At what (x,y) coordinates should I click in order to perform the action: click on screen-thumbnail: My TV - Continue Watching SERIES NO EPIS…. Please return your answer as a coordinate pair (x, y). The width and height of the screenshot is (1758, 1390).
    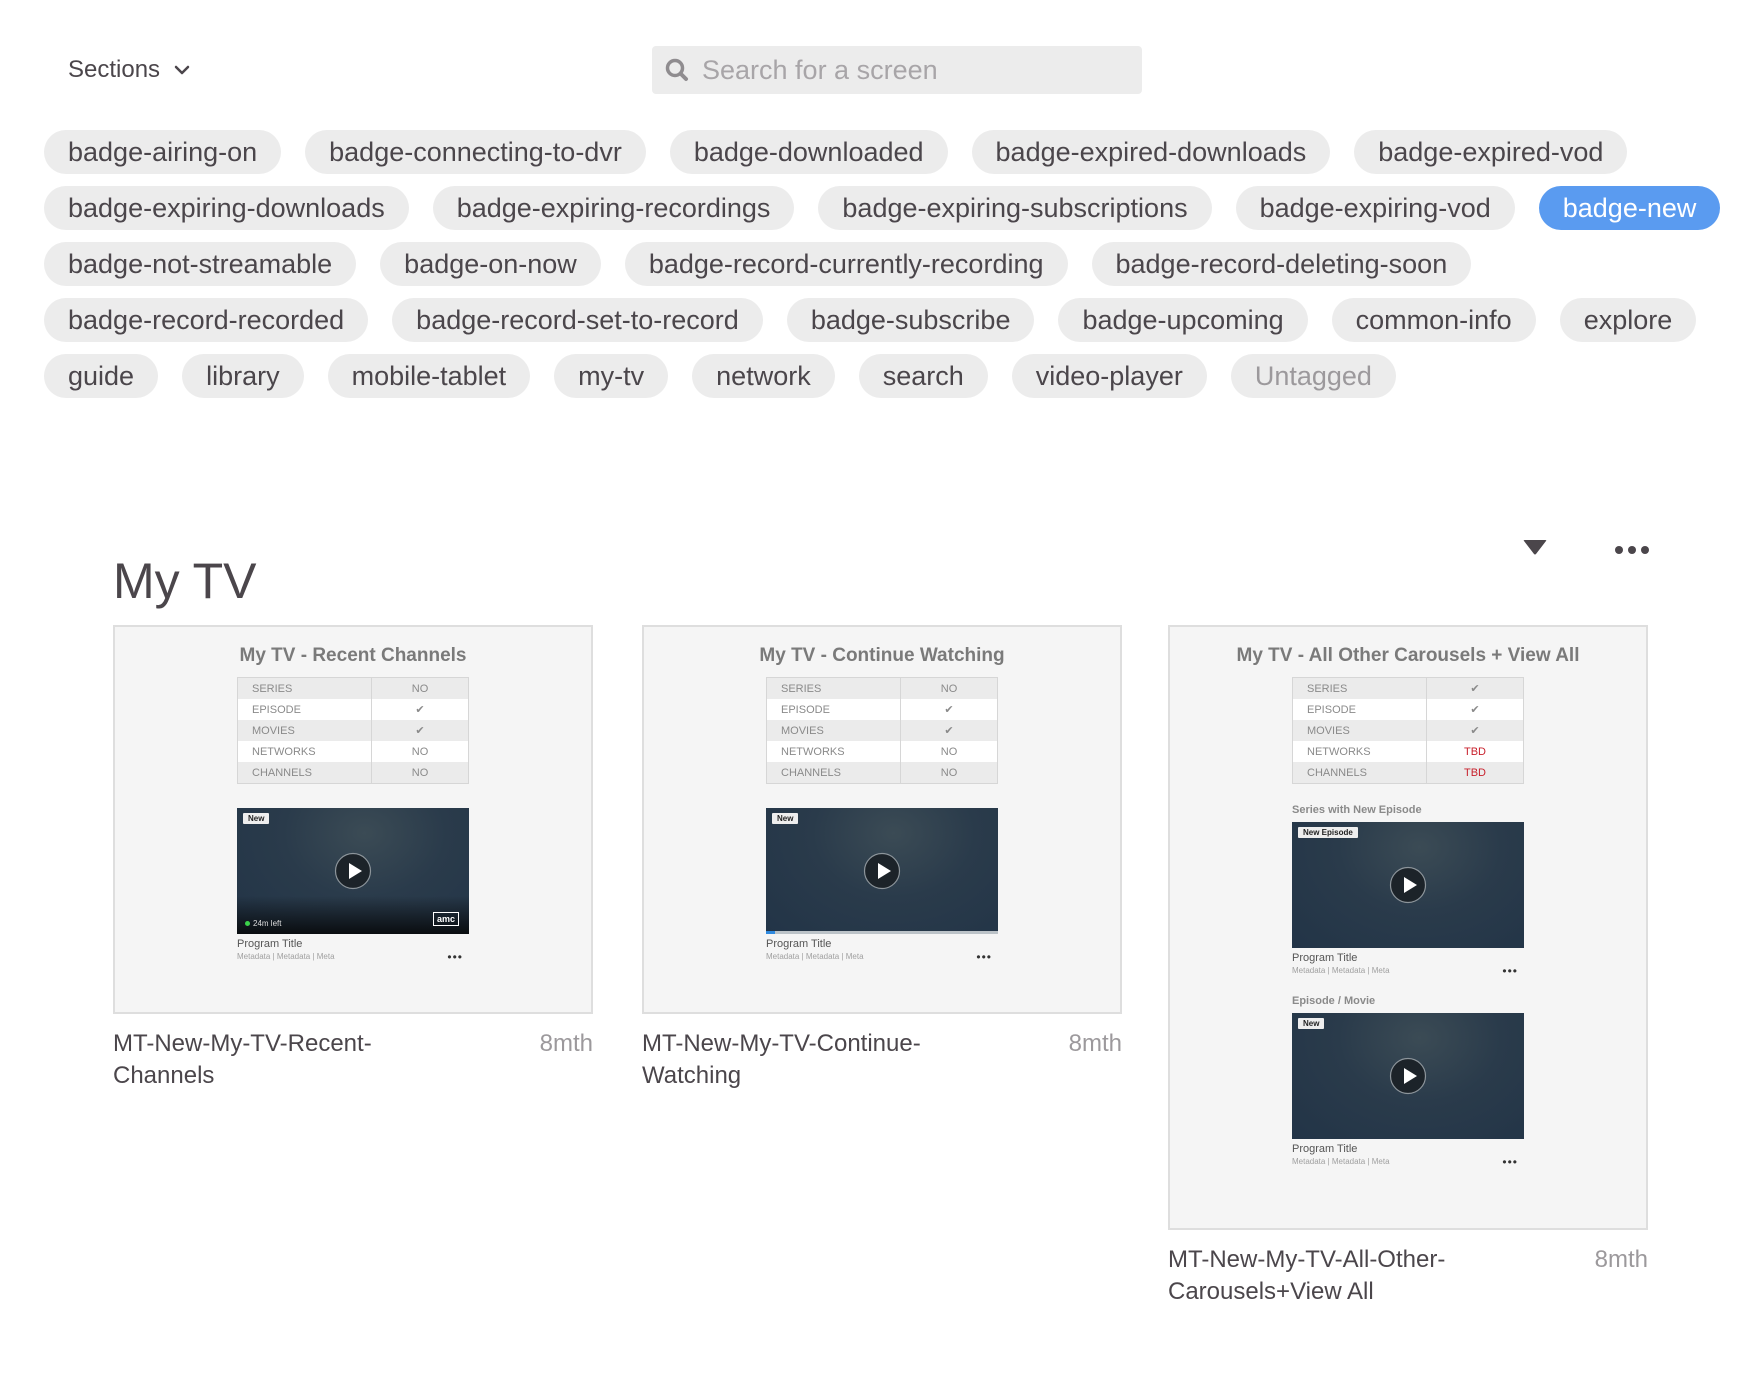
    Looking at the image, I should click on (882, 819).